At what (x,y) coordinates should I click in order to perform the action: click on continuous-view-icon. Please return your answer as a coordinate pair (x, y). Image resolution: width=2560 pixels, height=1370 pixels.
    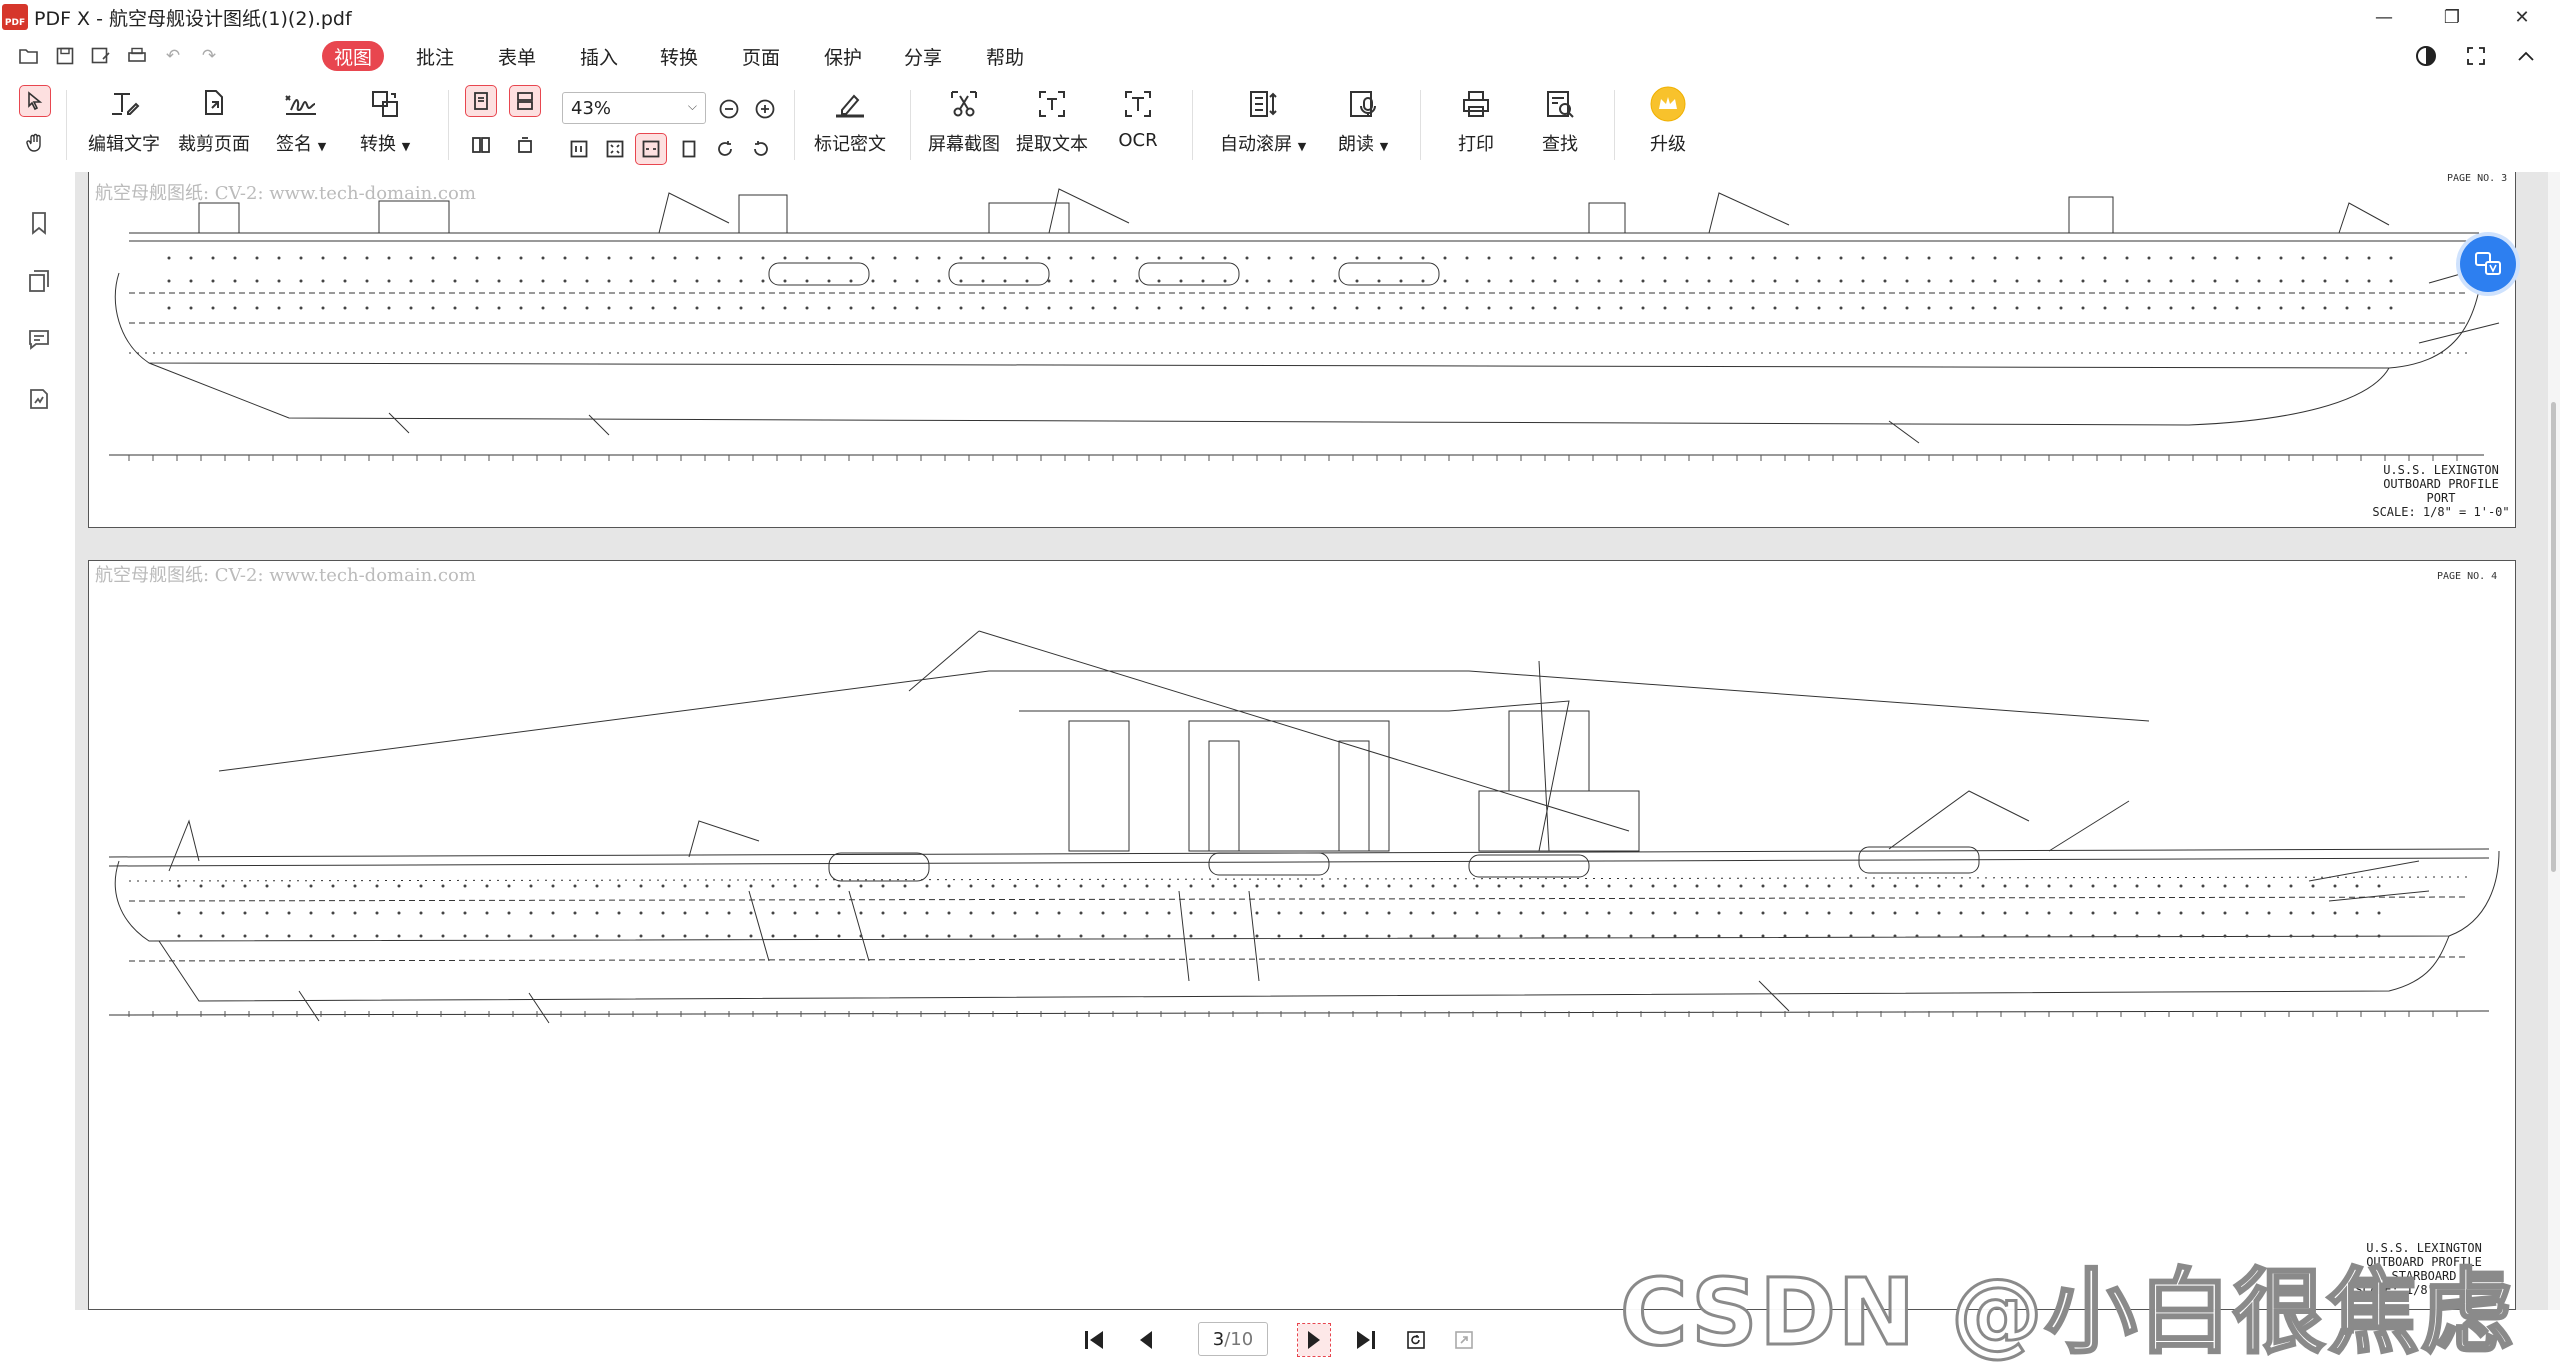
    Looking at the image, I should click on (525, 101).